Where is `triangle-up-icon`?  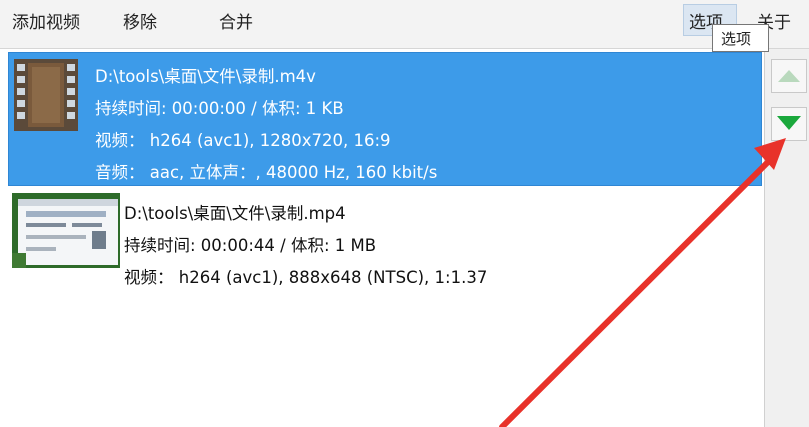
triangle-up-icon is located at coordinates (789, 76).